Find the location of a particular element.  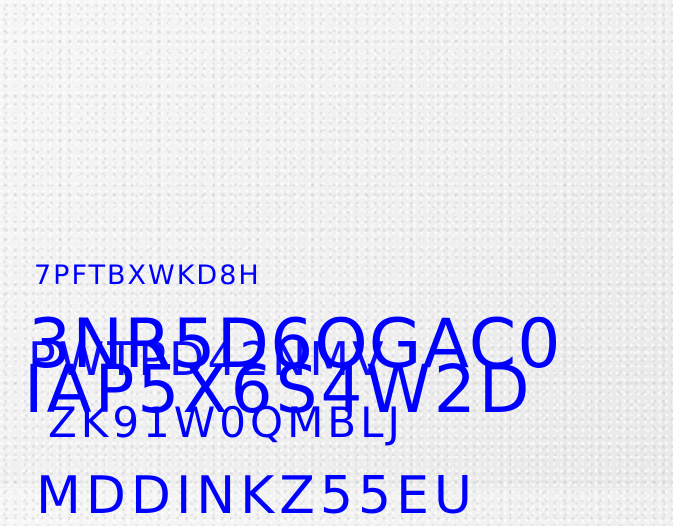

text-line-6: MDDINKZ55EU is located at coordinates (256, 496).